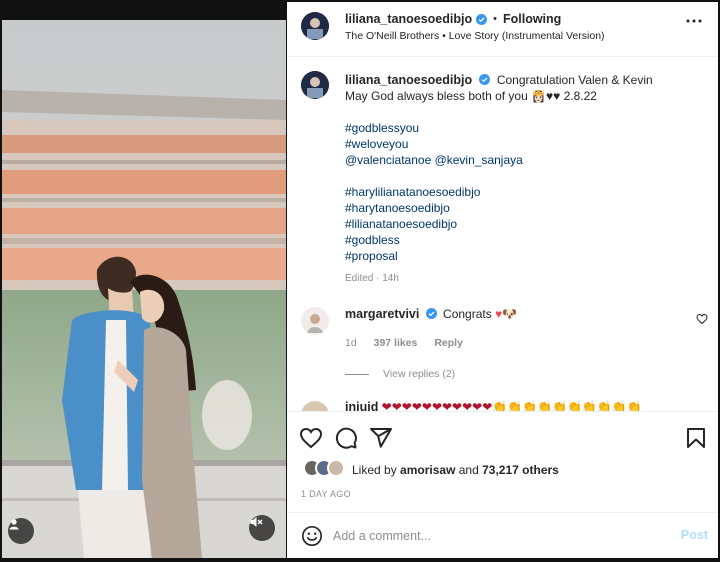  What do you see at coordinates (408, 19) in the screenshot?
I see `header-username: liliana_tanoesoedibjo` at bounding box center [408, 19].